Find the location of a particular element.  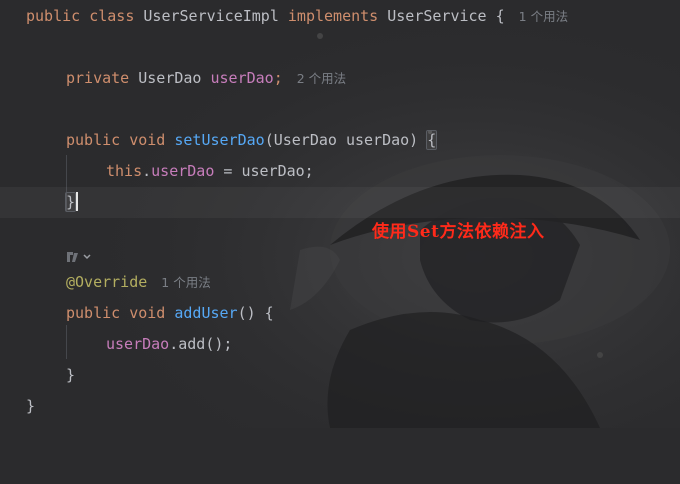

keyword: class is located at coordinates (112, 16).